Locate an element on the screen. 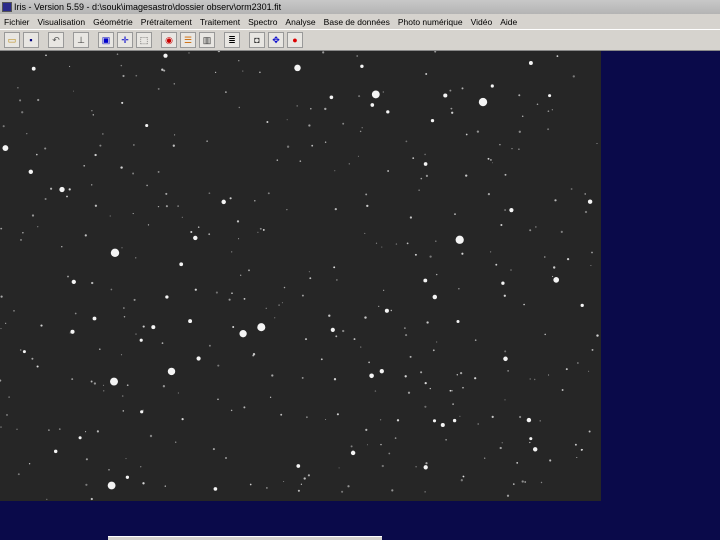  menu-item-aide: Aide is located at coordinates (508, 22).